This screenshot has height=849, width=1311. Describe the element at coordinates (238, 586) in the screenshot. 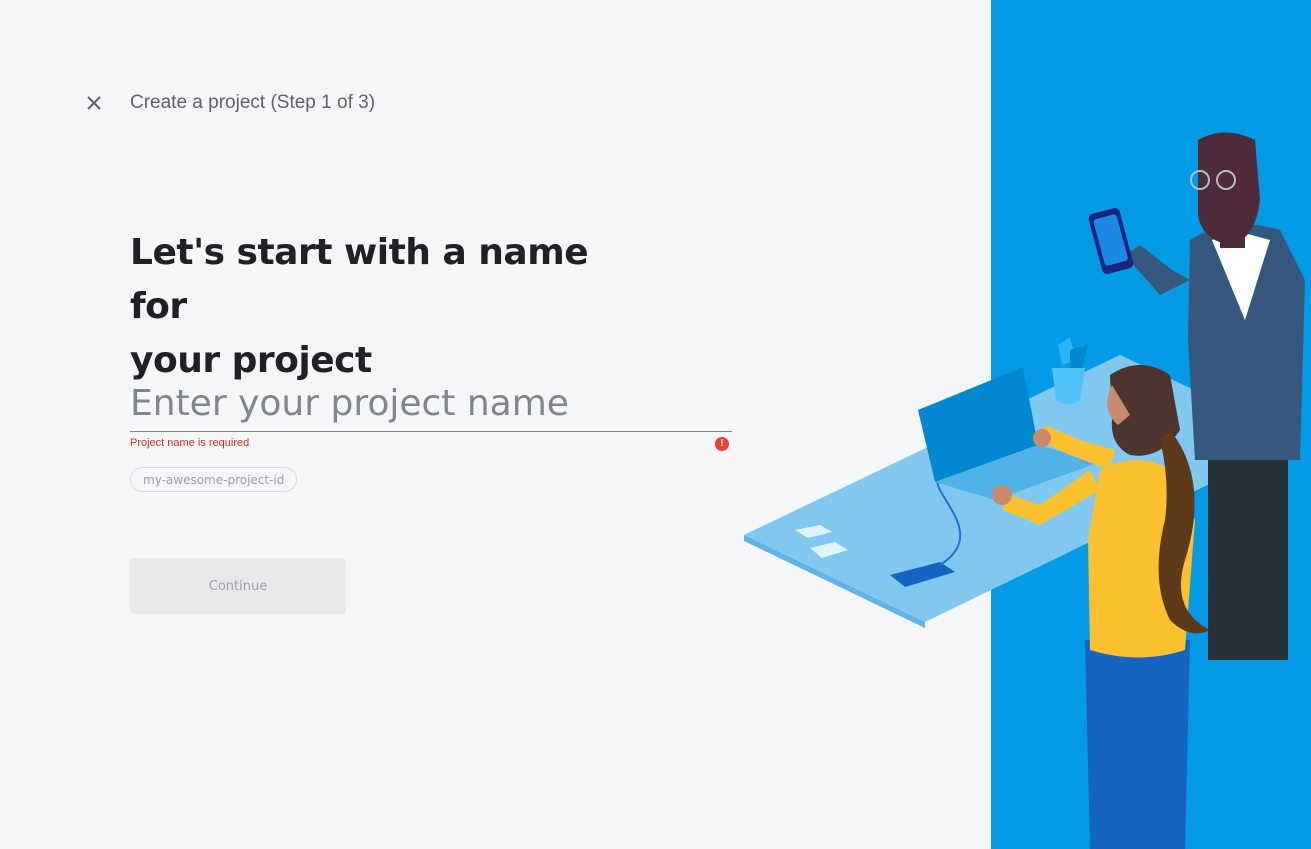

I see `continue-button: Continue` at that location.